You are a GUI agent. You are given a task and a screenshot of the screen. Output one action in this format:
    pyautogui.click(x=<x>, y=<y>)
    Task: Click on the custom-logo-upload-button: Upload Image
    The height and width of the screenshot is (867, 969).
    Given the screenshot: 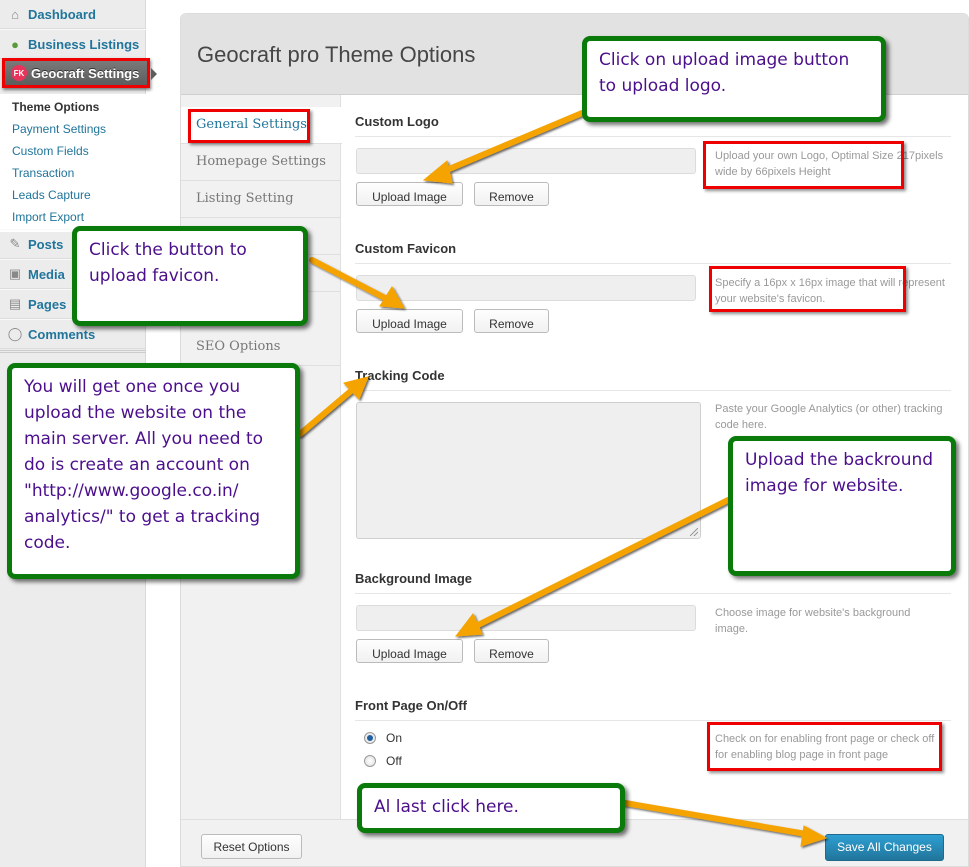 What is the action you would take?
    pyautogui.click(x=409, y=194)
    